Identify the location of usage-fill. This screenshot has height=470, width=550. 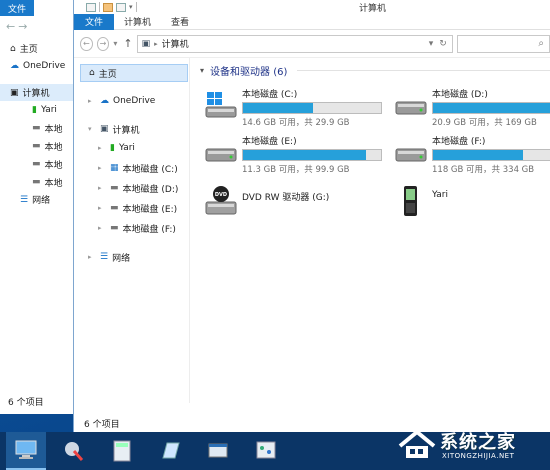
(478, 155).